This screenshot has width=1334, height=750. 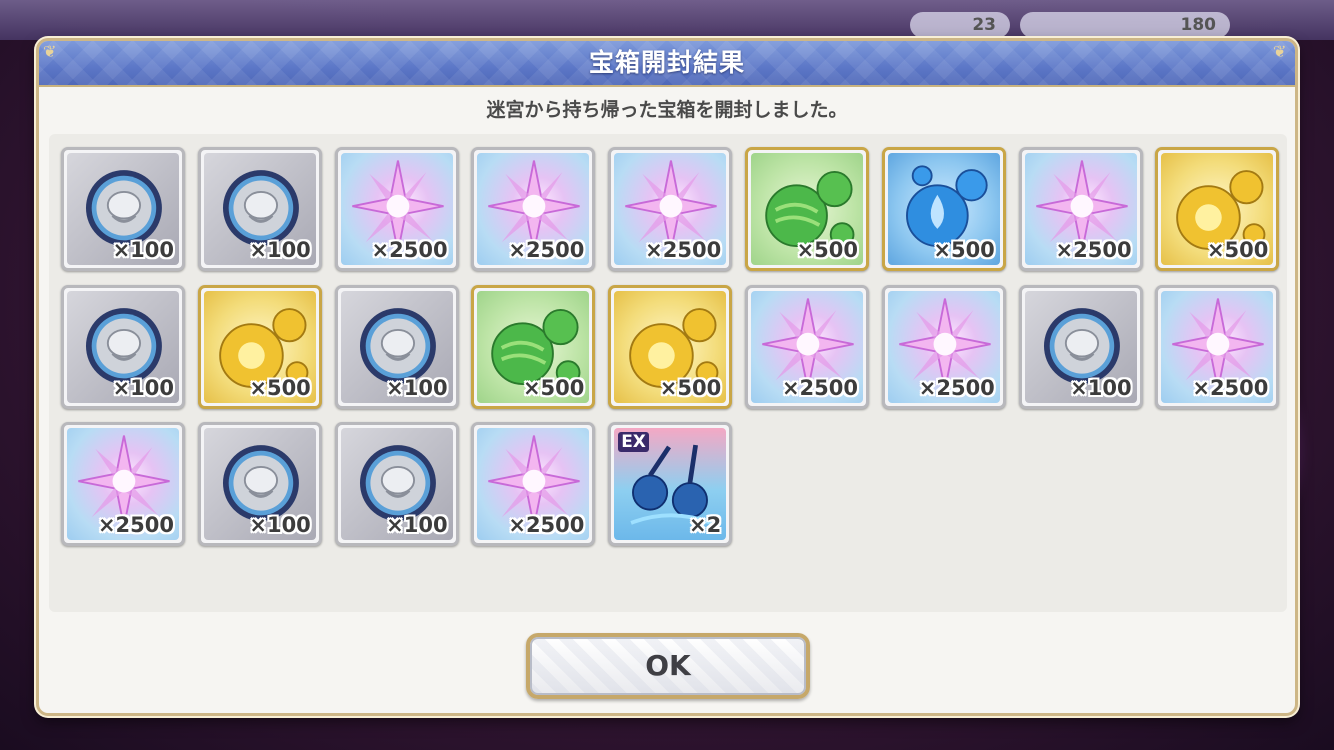 I want to click on reward-quantity: ×2, so click(x=705, y=525).